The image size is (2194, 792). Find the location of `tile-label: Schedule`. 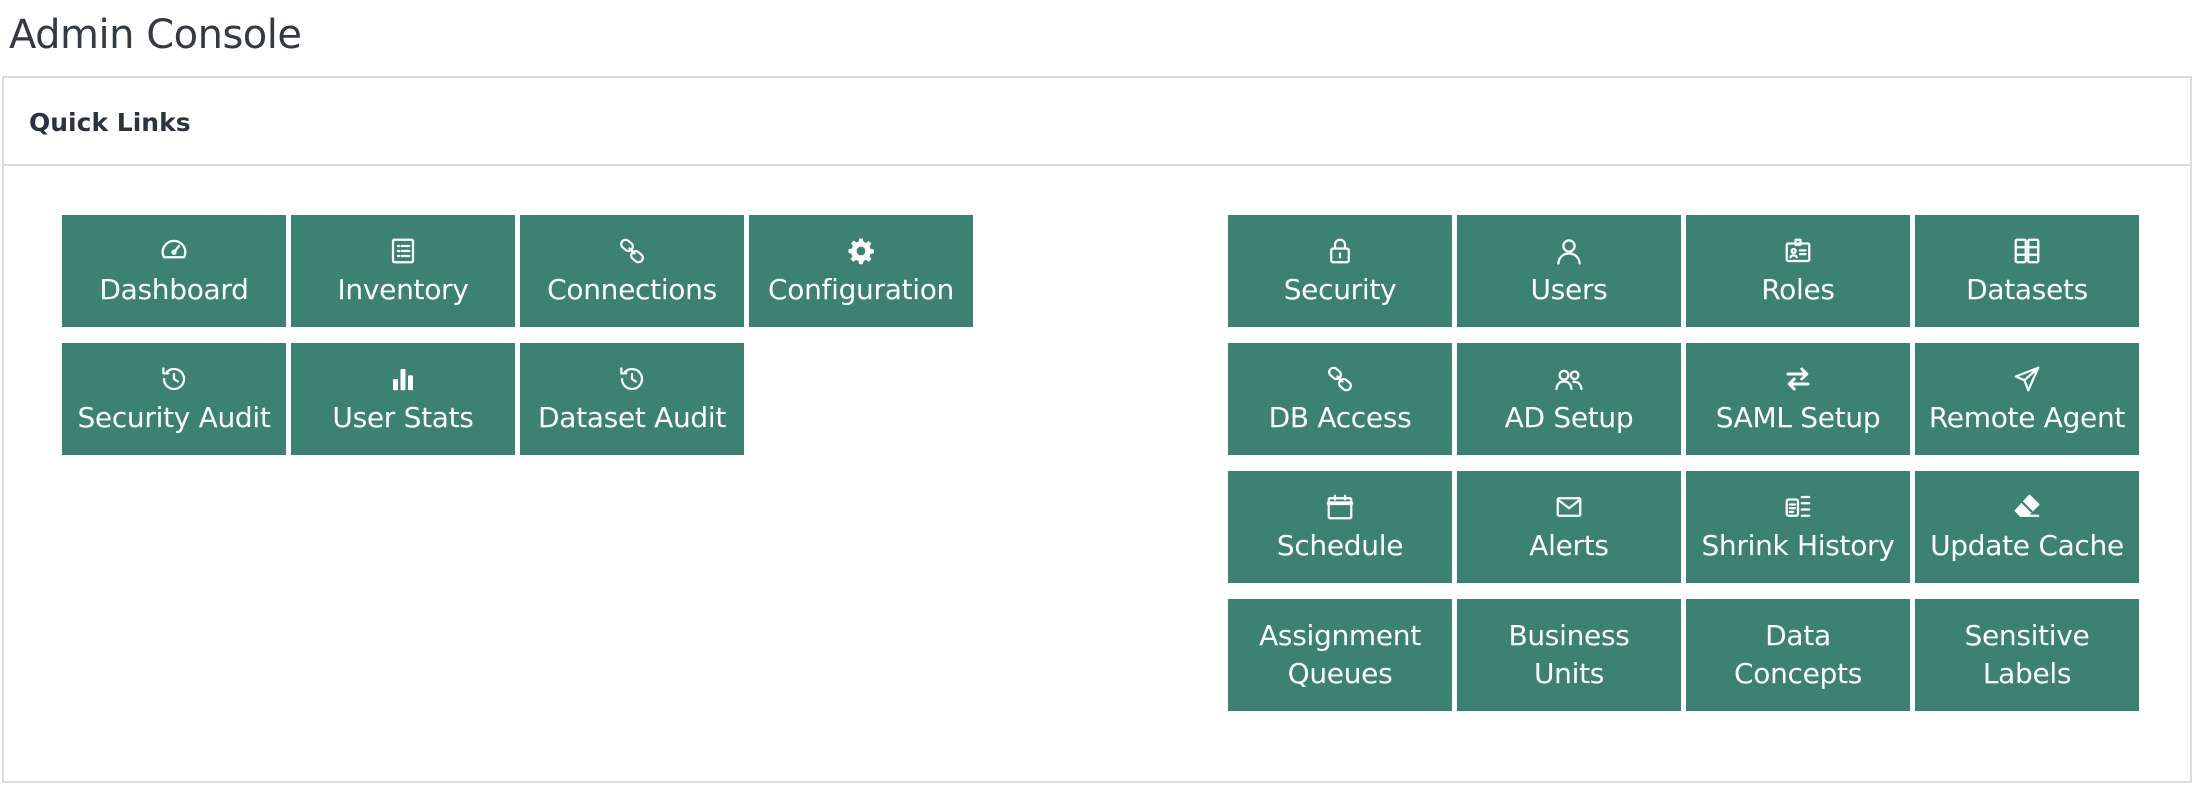

tile-label: Schedule is located at coordinates (1340, 545).